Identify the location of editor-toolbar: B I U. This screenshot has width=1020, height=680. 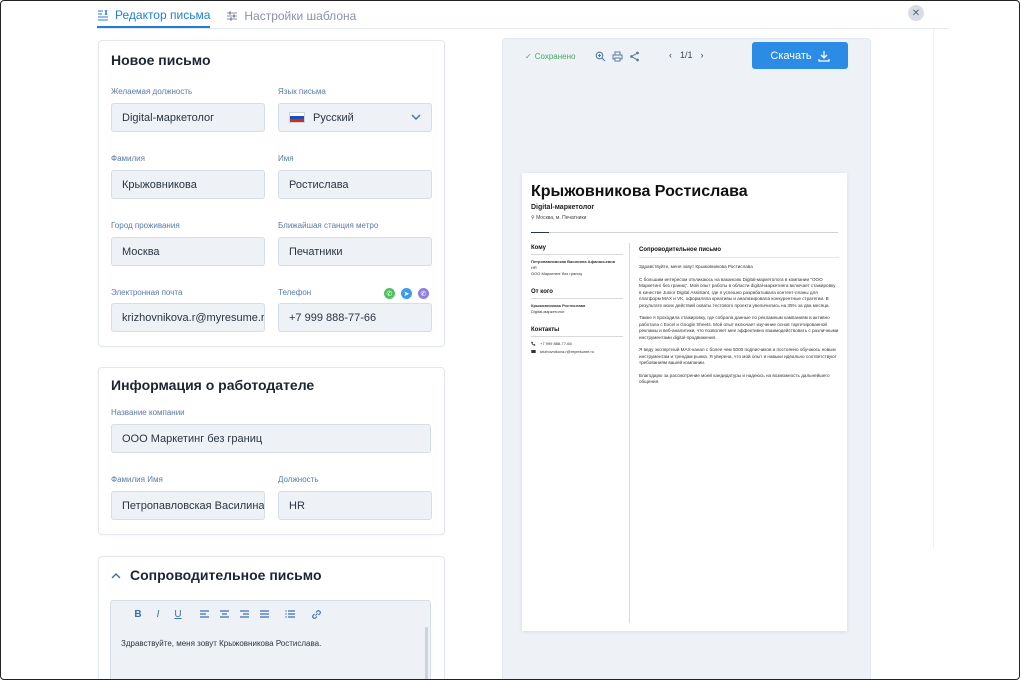
(227, 614).